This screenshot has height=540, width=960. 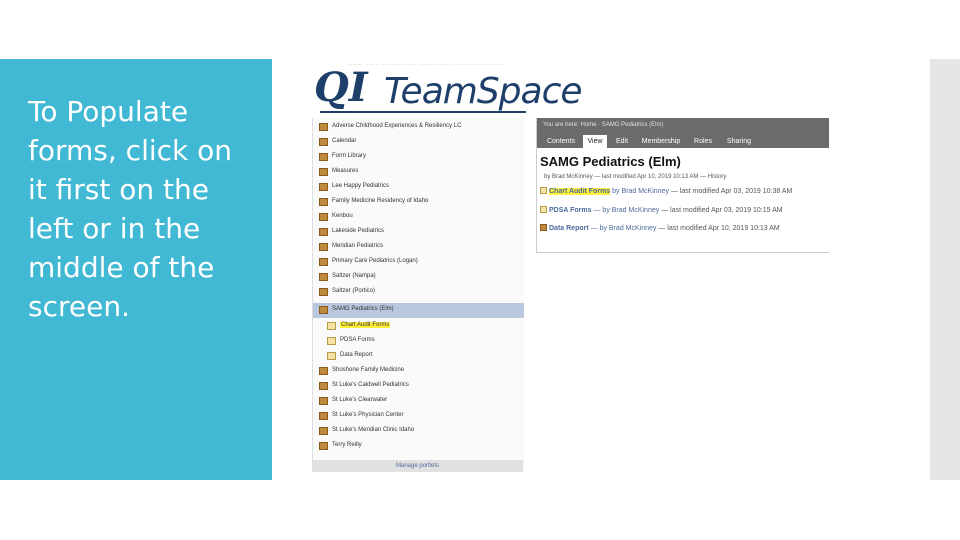 I want to click on pdsa-forms-link: PDSA Forms, so click(x=570, y=210).